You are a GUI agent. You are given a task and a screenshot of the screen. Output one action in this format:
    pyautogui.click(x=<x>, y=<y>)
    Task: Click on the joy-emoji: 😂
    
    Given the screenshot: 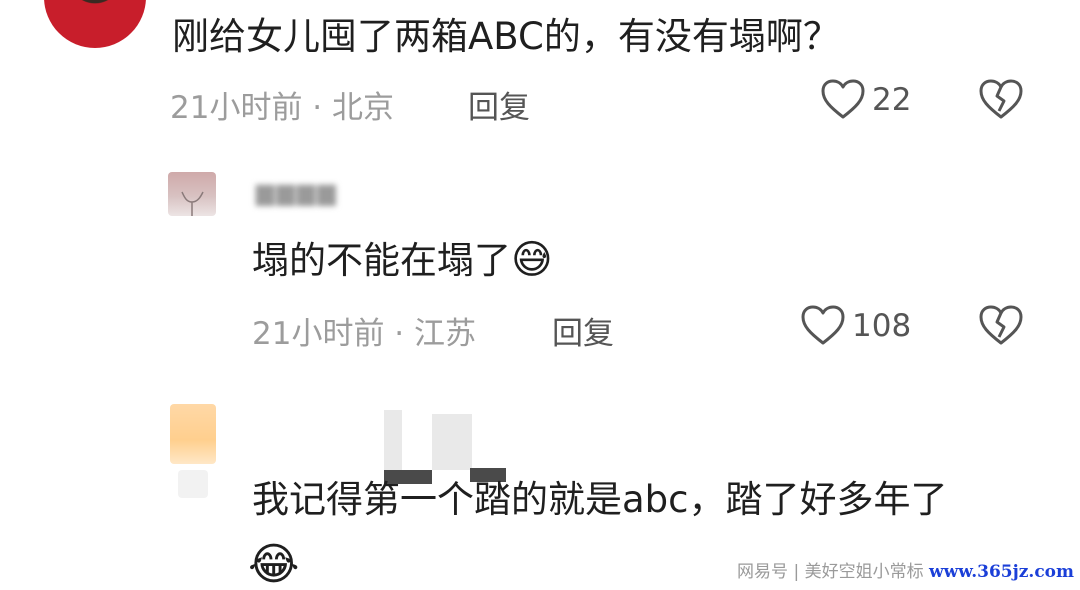 What is the action you would take?
    pyautogui.click(x=274, y=564)
    